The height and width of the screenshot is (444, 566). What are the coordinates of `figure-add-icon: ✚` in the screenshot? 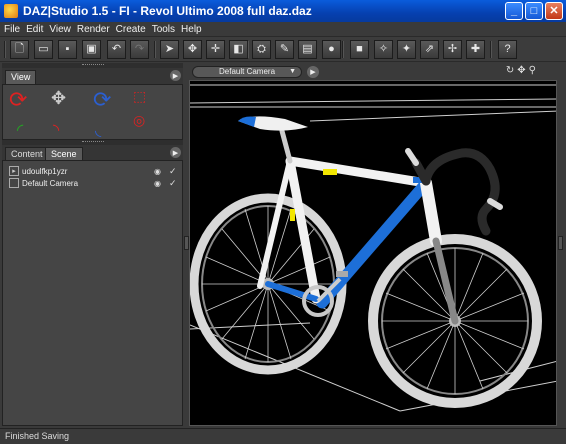 It's located at (475, 49).